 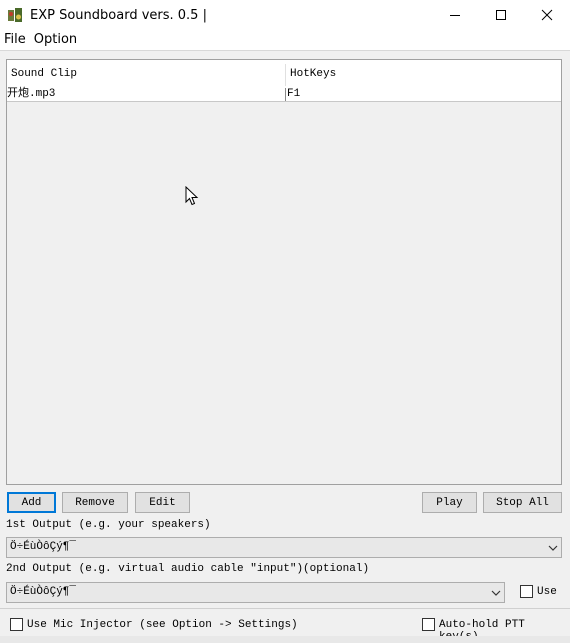 I want to click on menu-bar: File Option, so click(x=285, y=40).